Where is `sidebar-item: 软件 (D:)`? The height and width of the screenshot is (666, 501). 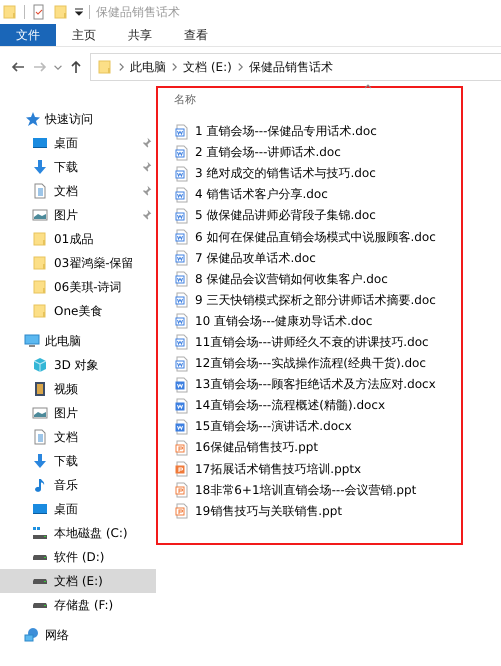 sidebar-item: 软件 (D:) is located at coordinates (78, 557).